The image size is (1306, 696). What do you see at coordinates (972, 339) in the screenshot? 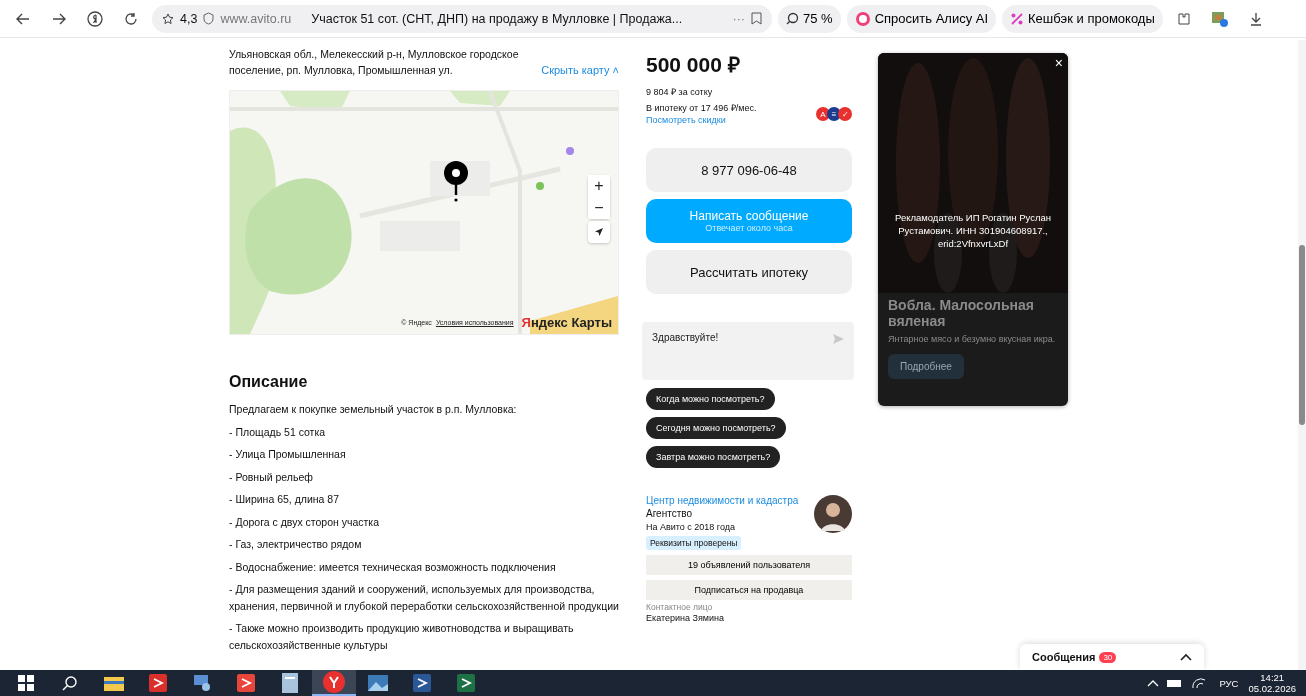
I see `ad-text: Янтарное мясо и безумно вкусная икра.` at bounding box center [972, 339].